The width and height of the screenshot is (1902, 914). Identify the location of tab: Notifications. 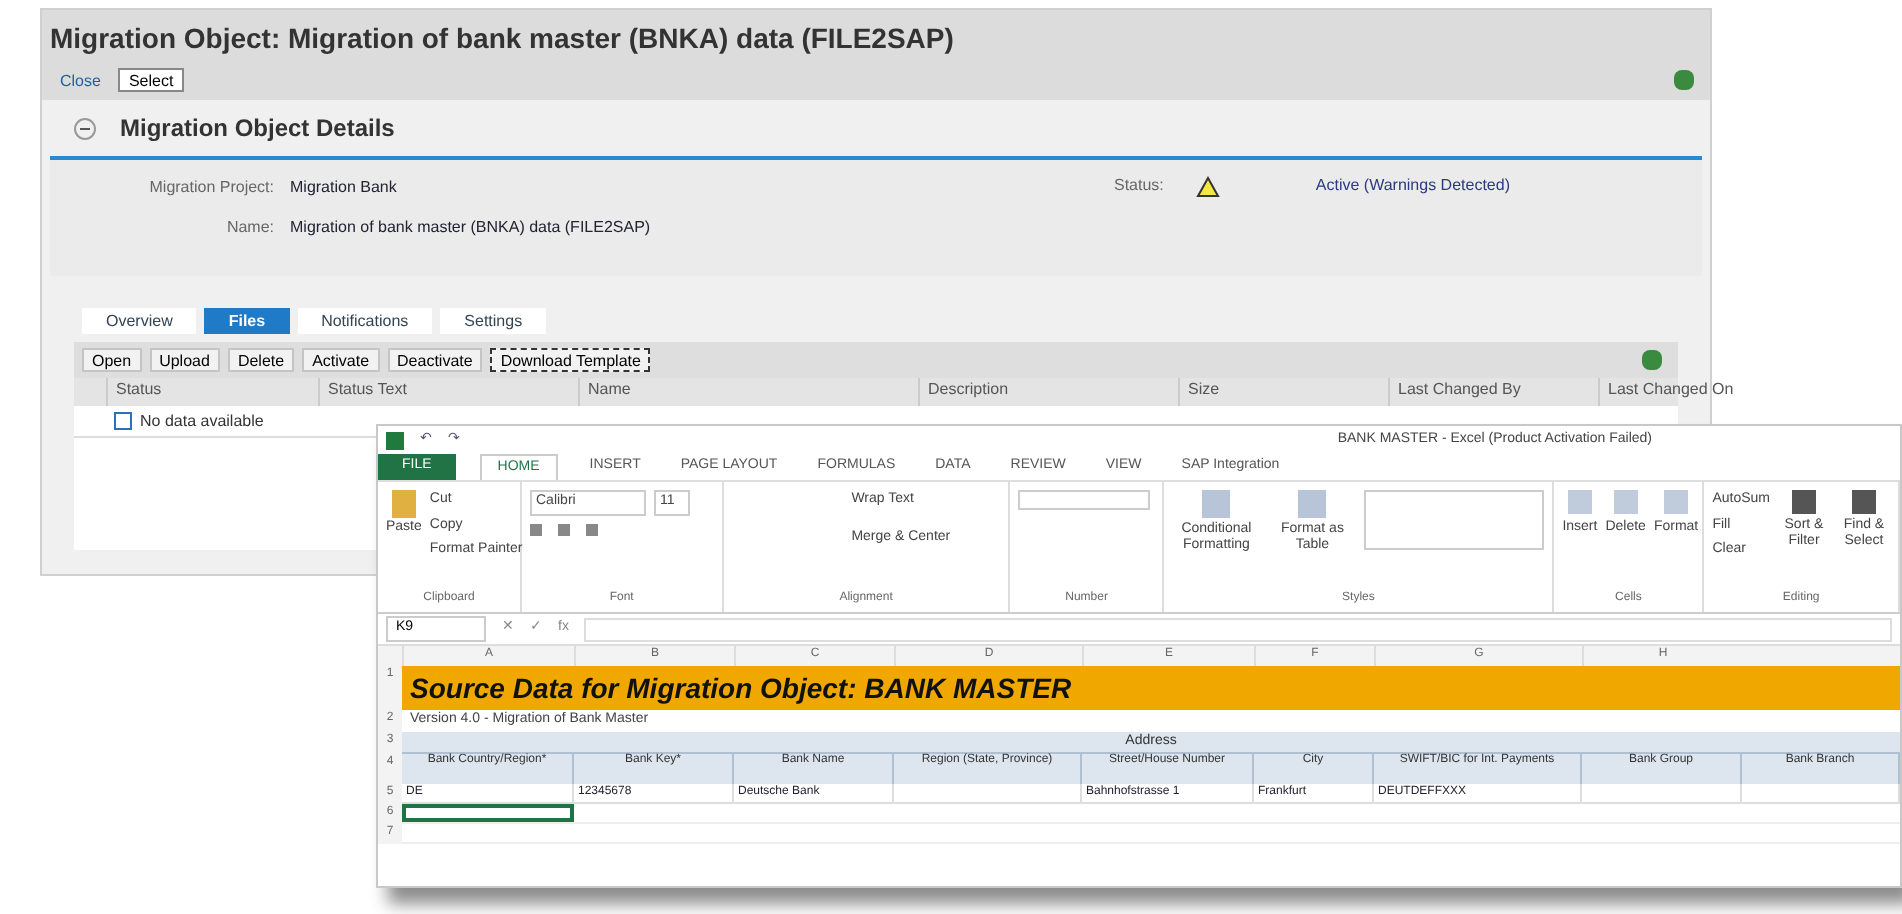
(365, 321).